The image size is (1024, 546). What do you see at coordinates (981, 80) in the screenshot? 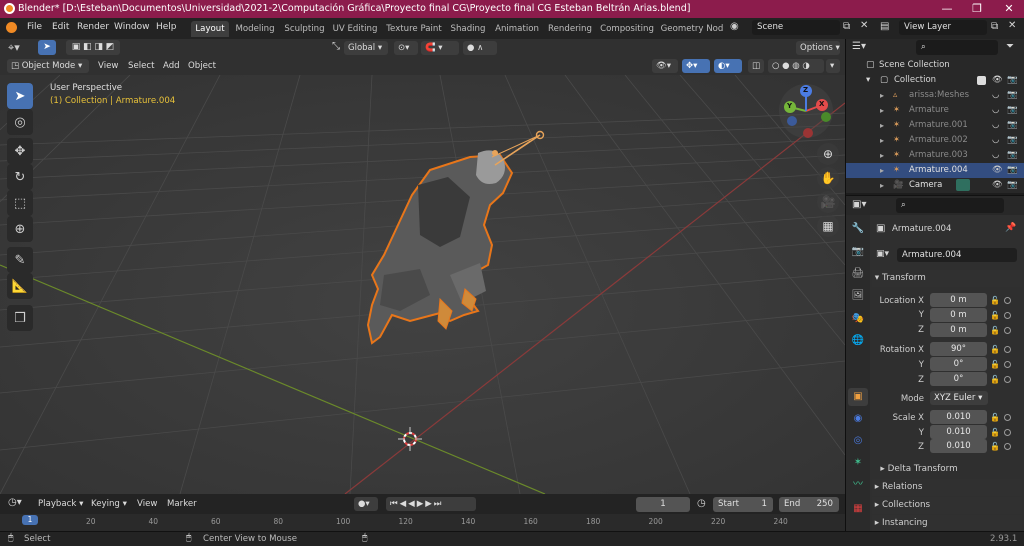
I see `collection-checkbox-icon` at bounding box center [981, 80].